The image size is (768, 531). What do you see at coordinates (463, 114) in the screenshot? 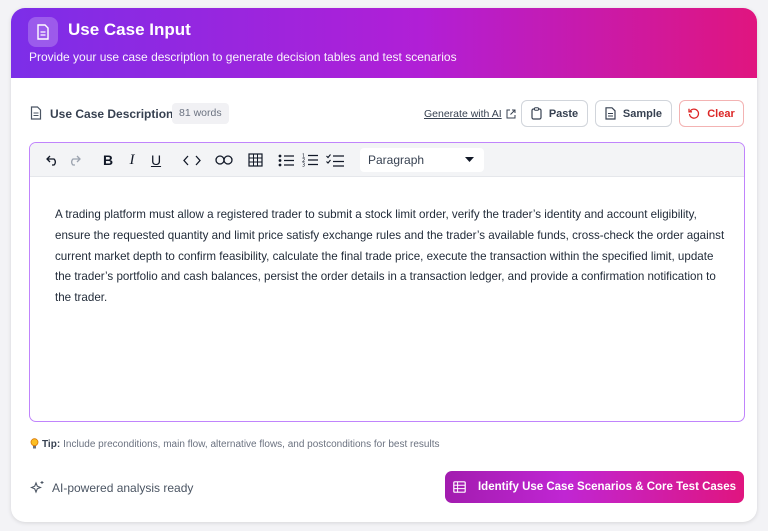
I see `generate-with-ai-label: Generate with AI` at bounding box center [463, 114].